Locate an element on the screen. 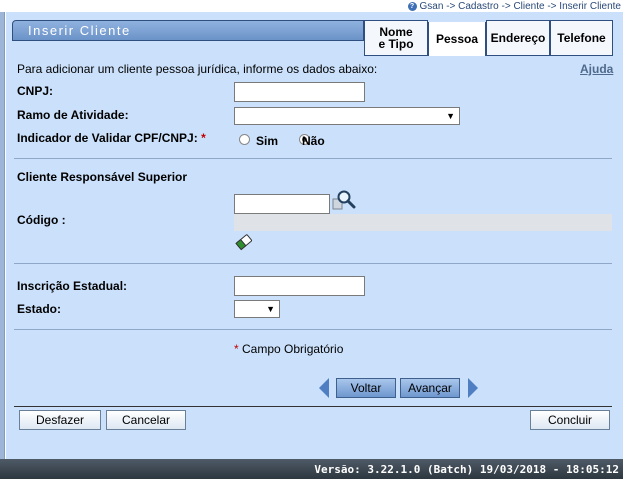 The width and height of the screenshot is (623, 479). superior-section-title: Cliente Responsável Superior is located at coordinates (102, 177).